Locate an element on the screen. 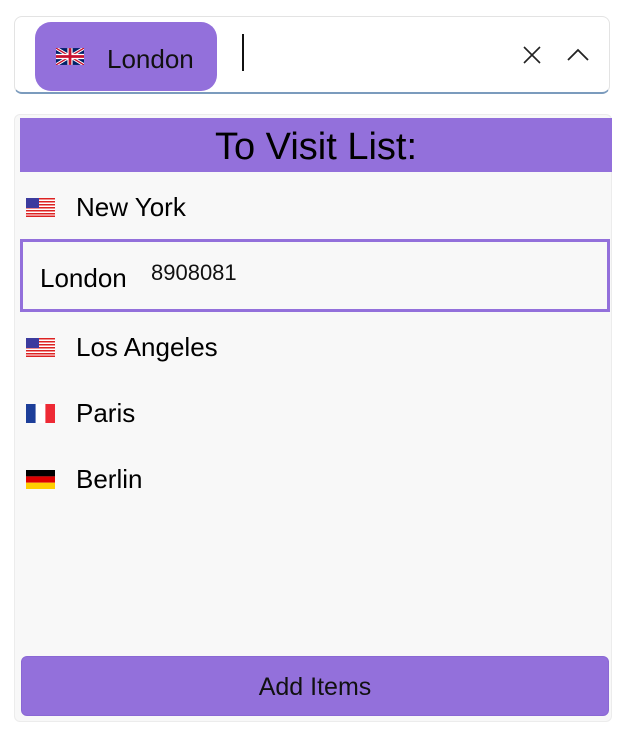 Image resolution: width=635 pixels, height=733 pixels. list-item-label: New York is located at coordinates (131, 207).